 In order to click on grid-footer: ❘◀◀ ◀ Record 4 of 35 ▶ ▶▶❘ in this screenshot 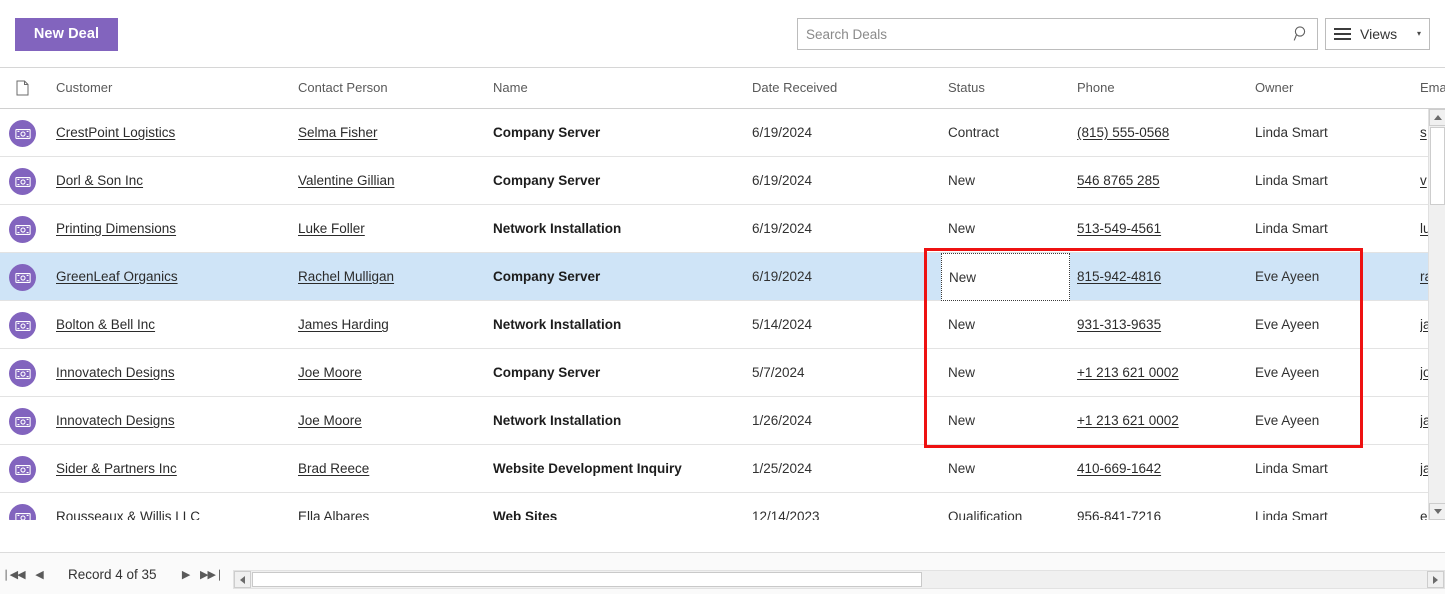, I will do `click(722, 573)`.